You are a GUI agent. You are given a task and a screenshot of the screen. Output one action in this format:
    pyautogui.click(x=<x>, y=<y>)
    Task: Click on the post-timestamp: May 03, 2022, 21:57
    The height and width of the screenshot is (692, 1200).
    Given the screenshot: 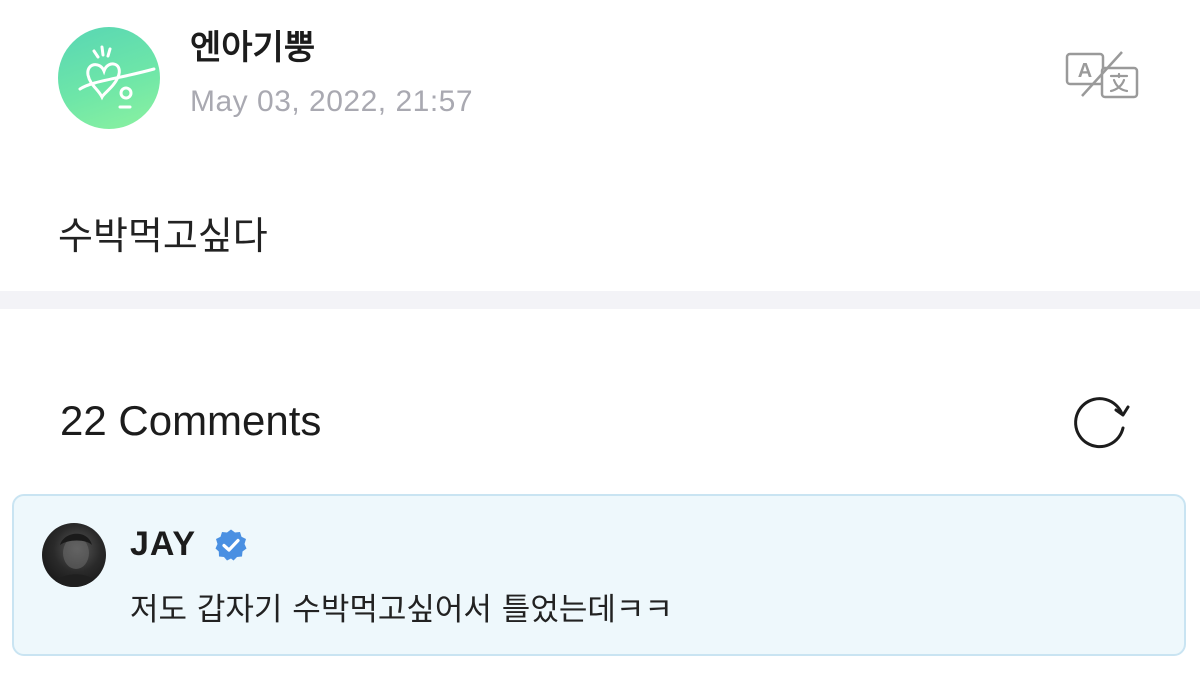 What is the action you would take?
    pyautogui.click(x=332, y=101)
    